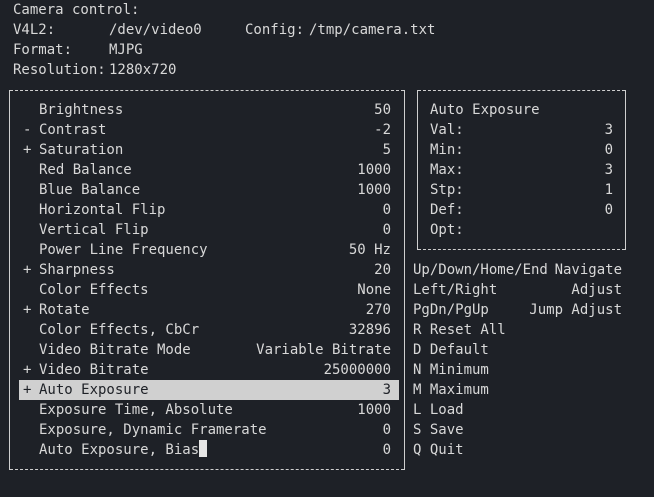  I want to click on hotkey-action: Adjust, so click(596, 290).